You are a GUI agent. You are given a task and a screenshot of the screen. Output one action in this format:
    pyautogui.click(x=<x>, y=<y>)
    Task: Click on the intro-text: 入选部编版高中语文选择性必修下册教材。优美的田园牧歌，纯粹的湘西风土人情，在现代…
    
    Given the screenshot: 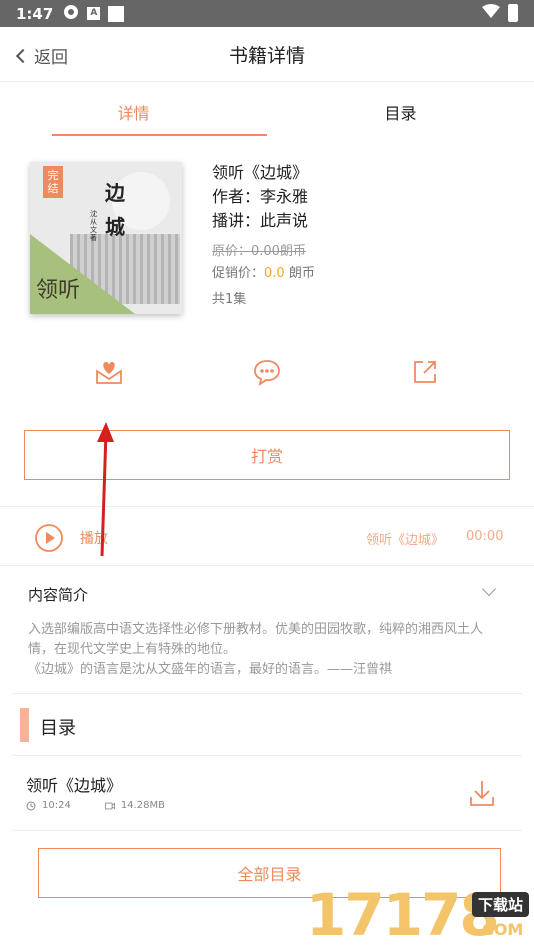 What is the action you would take?
    pyautogui.click(x=267, y=650)
    